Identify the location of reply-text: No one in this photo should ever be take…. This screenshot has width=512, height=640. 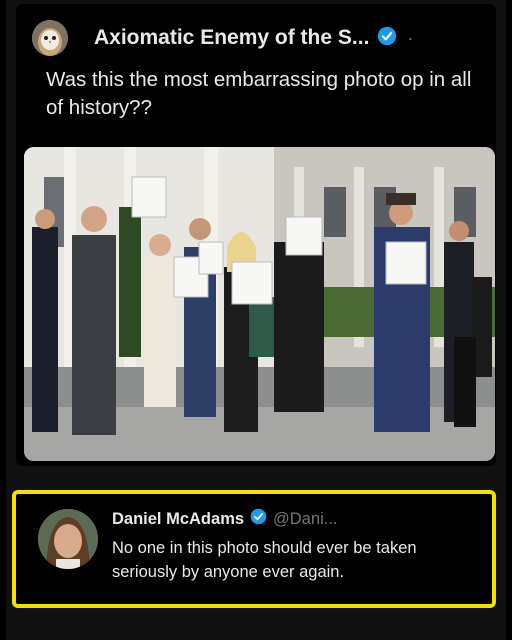
(264, 560).